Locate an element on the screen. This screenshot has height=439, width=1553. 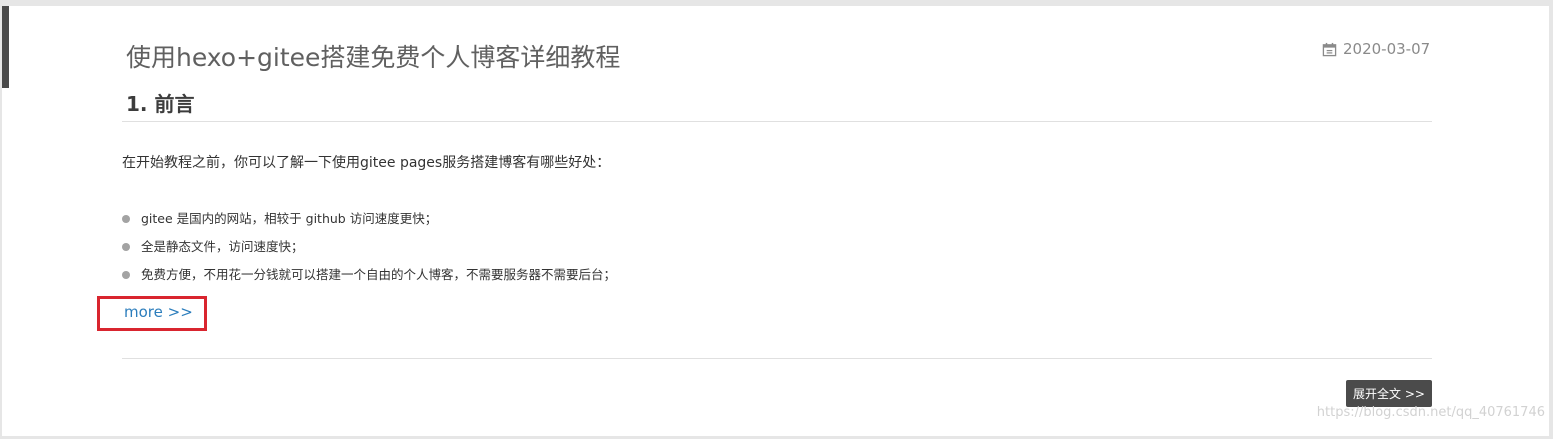
section-heading: 1. 前言 is located at coordinates (160, 104).